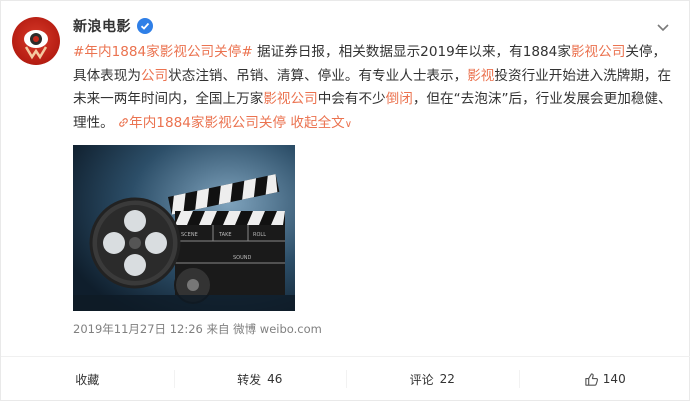 The image size is (690, 401). Describe the element at coordinates (663, 27) in the screenshot. I see `chevron-down-icon` at that location.